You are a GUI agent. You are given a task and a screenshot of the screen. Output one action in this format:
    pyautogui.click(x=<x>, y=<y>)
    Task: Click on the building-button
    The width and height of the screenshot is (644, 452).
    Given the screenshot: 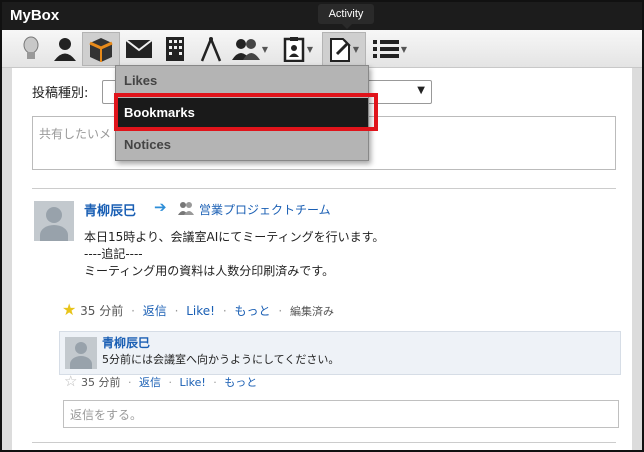 What is the action you would take?
    pyautogui.click(x=175, y=49)
    